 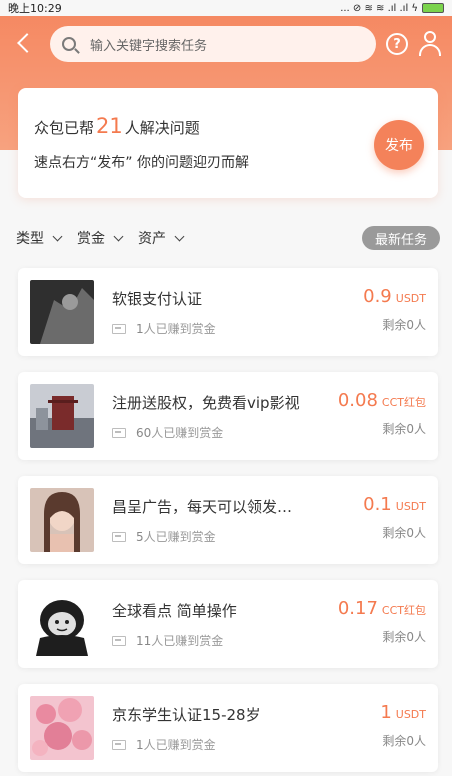 I want to click on task-card: 全球看点 简单操作 11 人已赚到赏金 0.17 CCT红包 剩余0人, so click(x=228, y=624).